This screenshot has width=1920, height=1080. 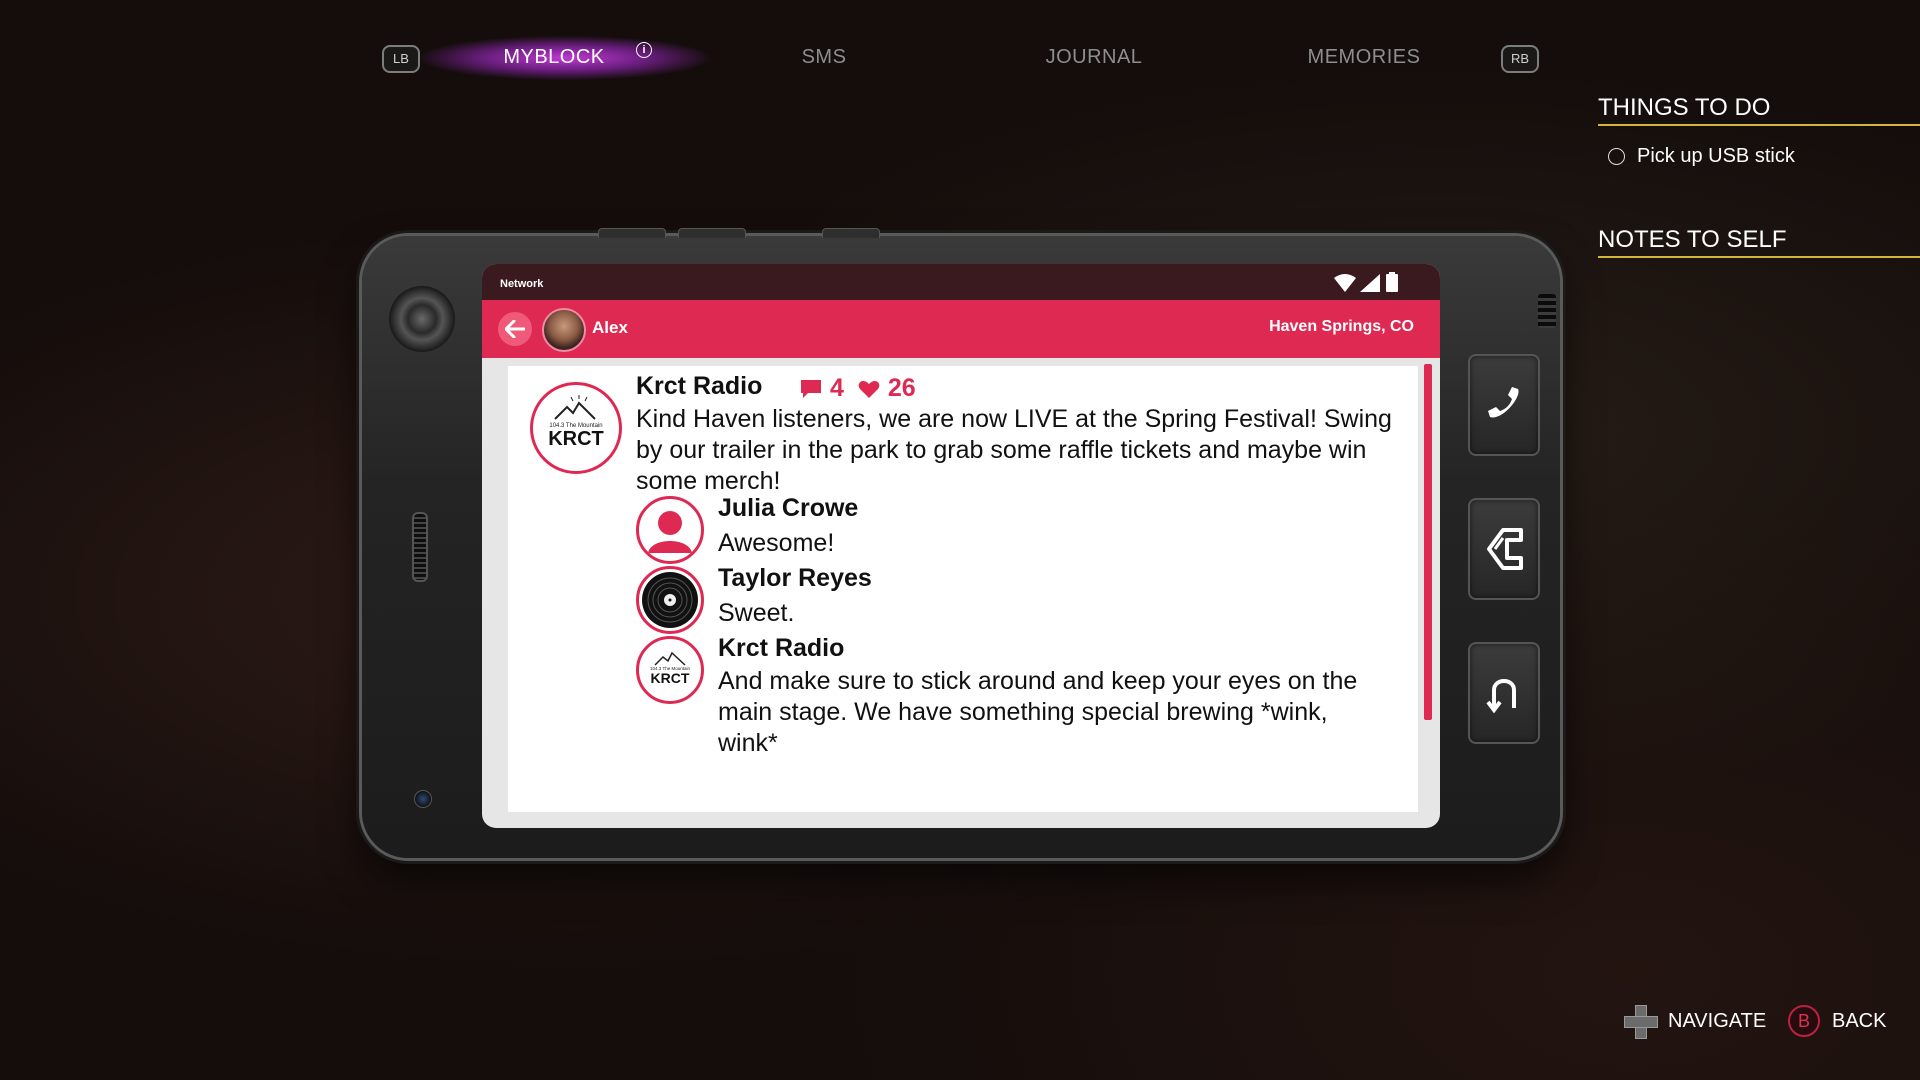 What do you see at coordinates (788, 508) in the screenshot?
I see `comment-author: Julia Crowe` at bounding box center [788, 508].